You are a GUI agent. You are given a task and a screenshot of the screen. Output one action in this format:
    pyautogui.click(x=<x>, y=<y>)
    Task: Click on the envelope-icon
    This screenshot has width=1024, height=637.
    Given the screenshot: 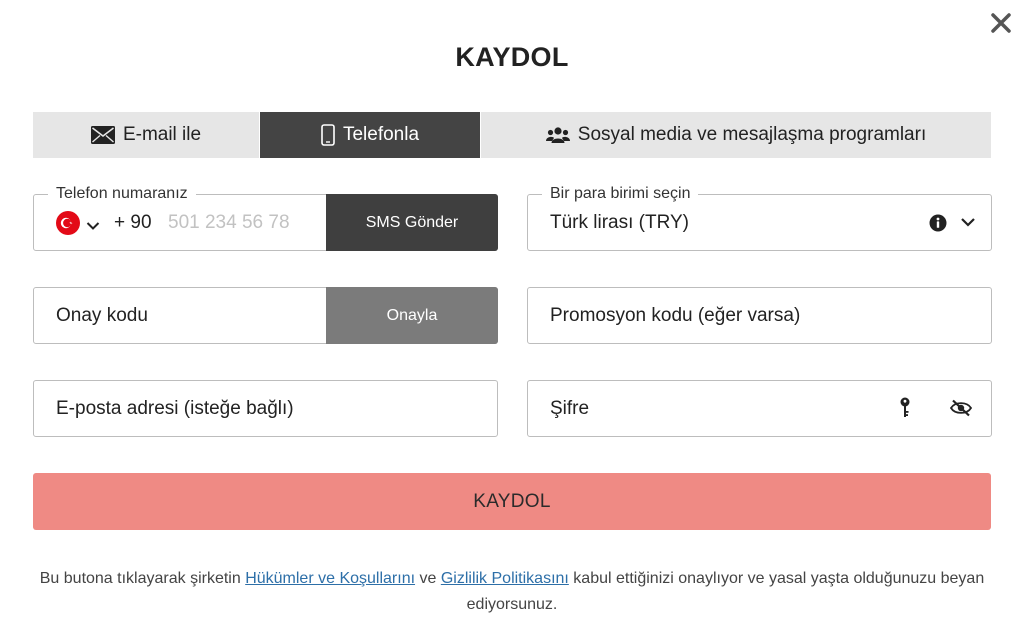 What is the action you would take?
    pyautogui.click(x=102, y=135)
    